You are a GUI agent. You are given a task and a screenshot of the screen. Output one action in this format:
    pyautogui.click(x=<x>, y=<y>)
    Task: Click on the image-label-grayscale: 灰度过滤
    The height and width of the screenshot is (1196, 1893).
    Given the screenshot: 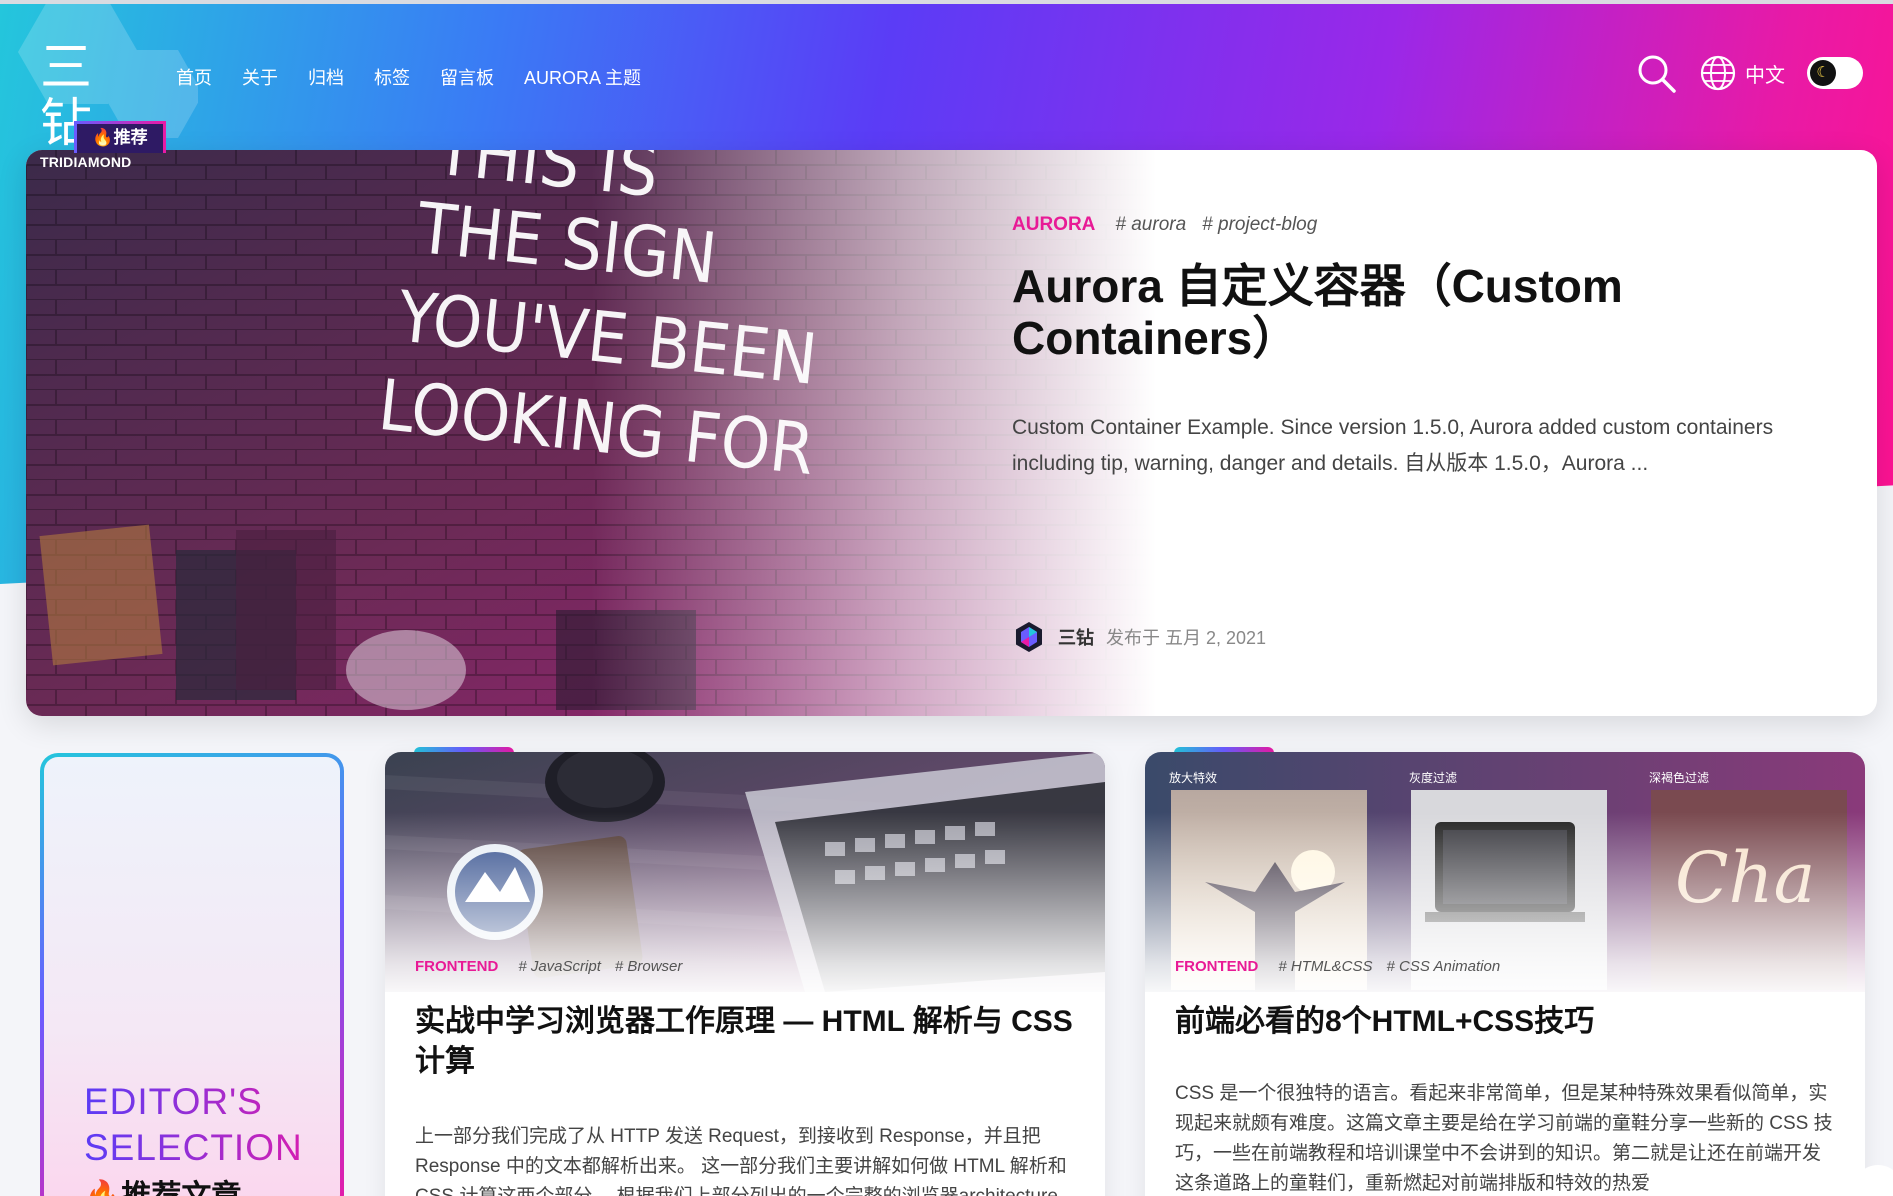 What is the action you would take?
    pyautogui.click(x=1433, y=777)
    